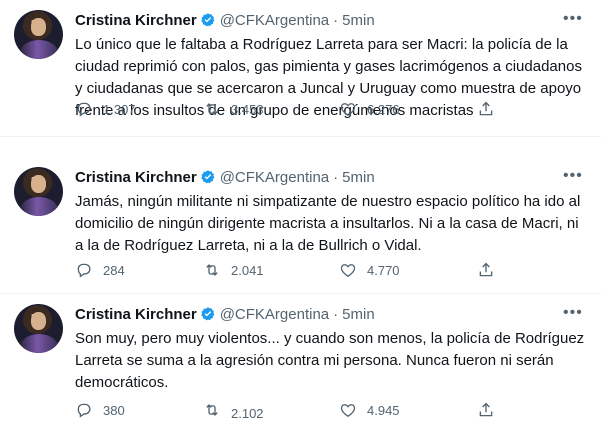  What do you see at coordinates (114, 270) in the screenshot?
I see `reply-count: 284` at bounding box center [114, 270].